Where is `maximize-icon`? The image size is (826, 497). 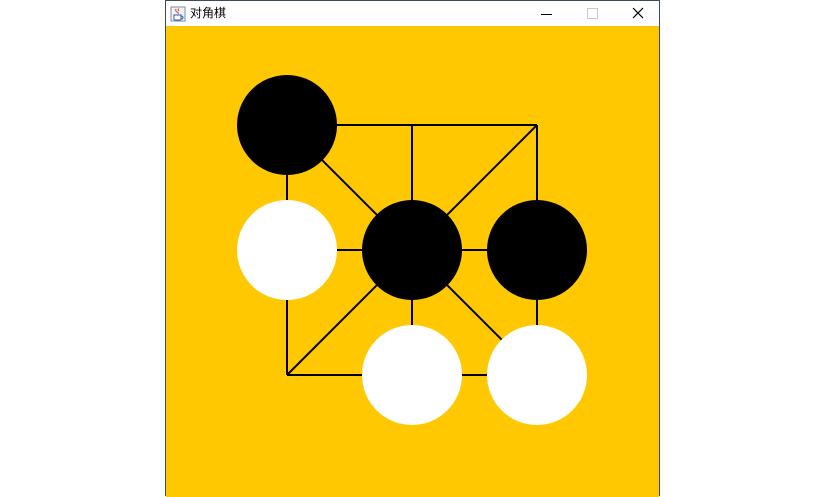 maximize-icon is located at coordinates (592, 13).